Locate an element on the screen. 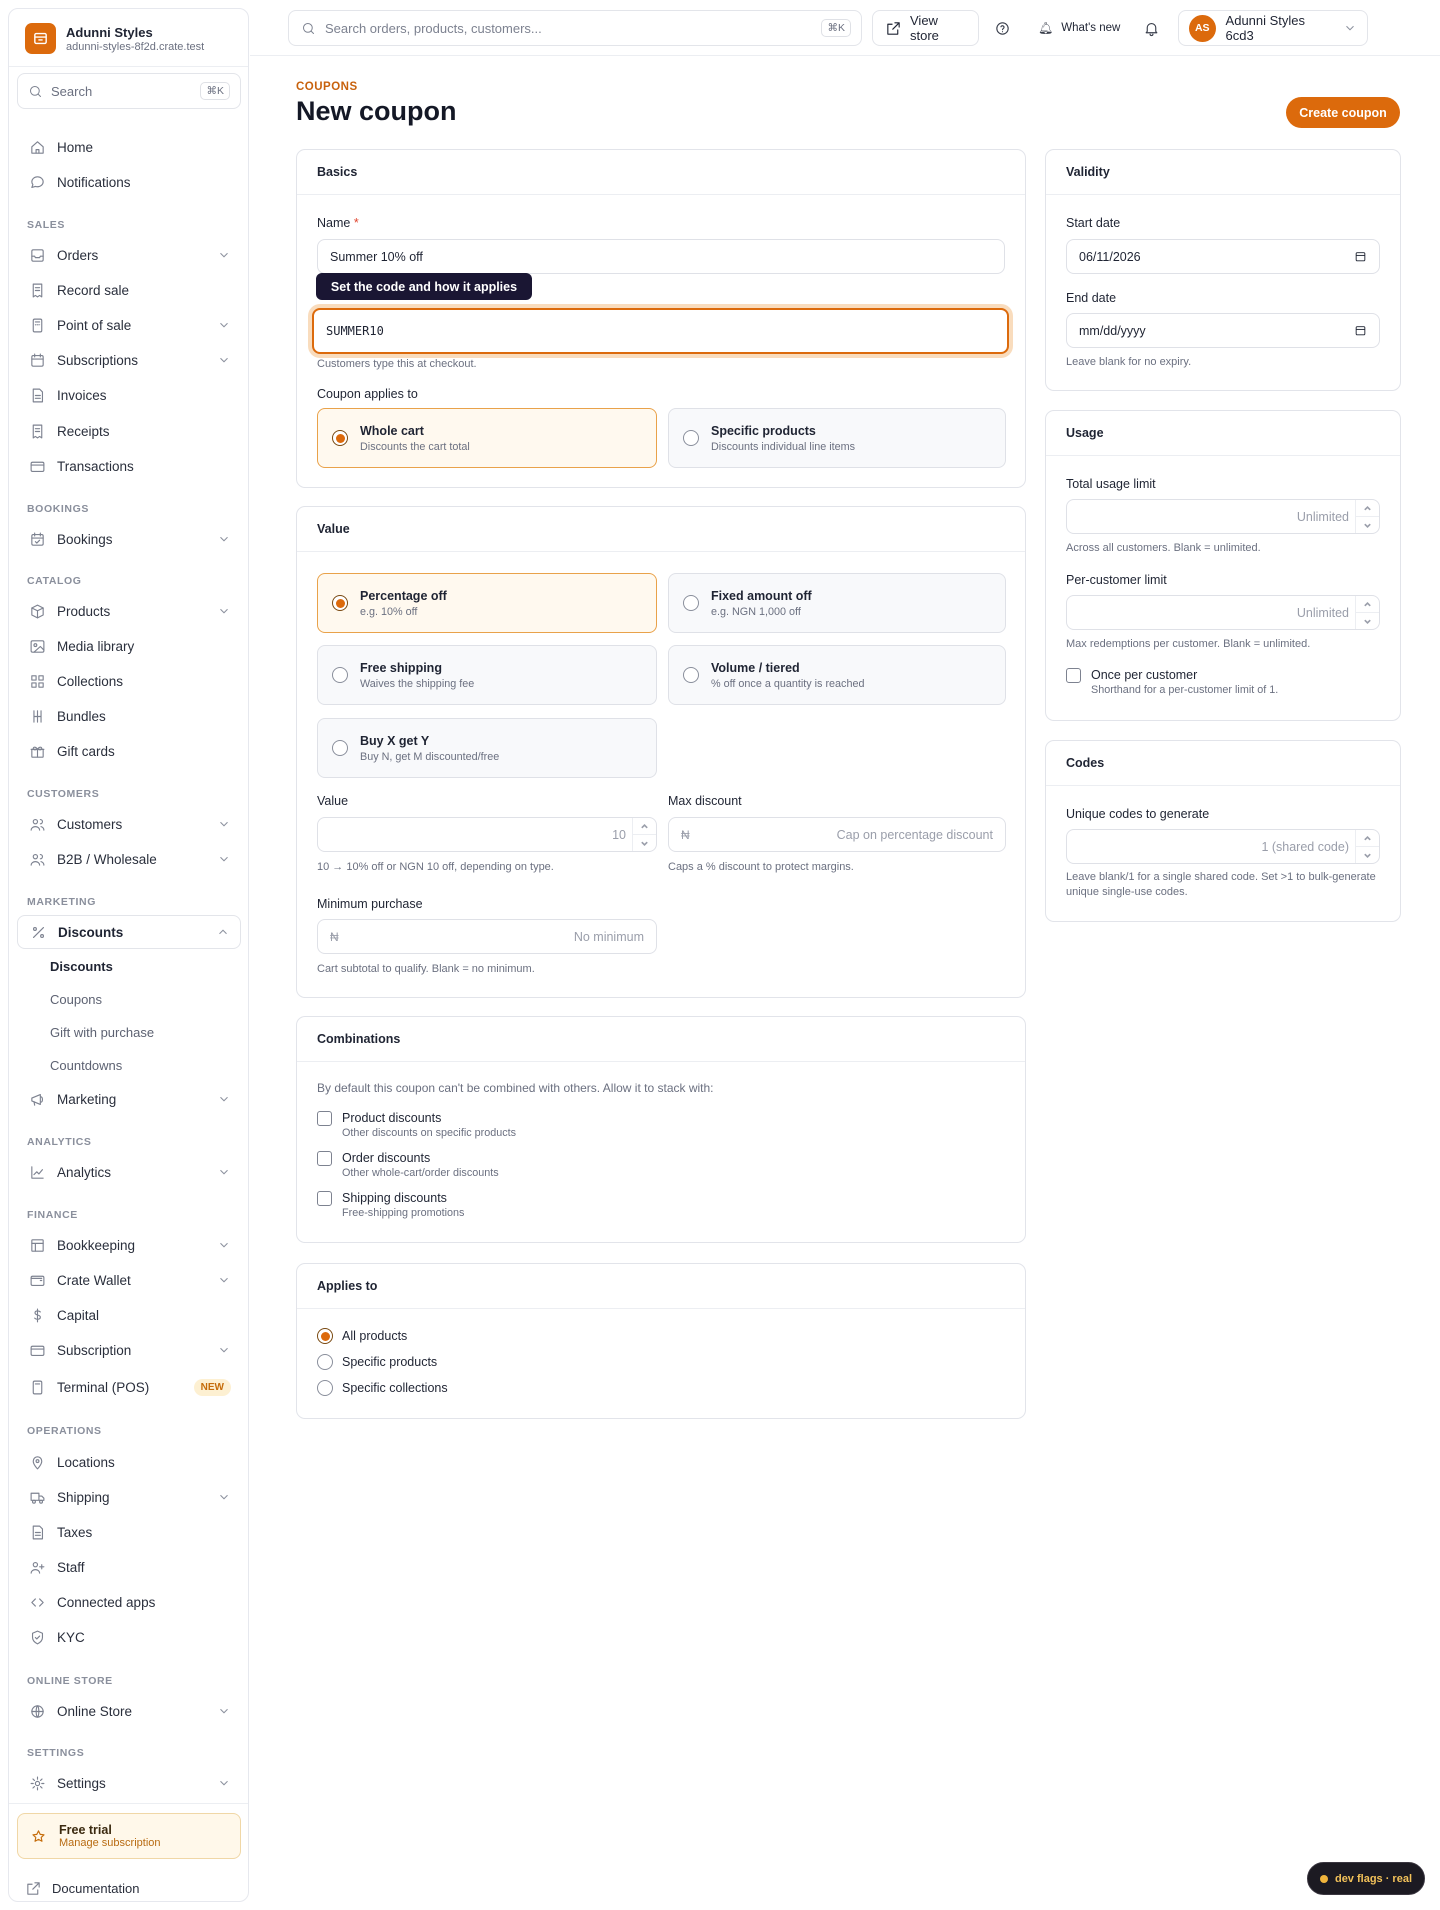 Image resolution: width=1440 pixels, height=1910 pixels. account-menu: AS Adunni Styles 6cd3 is located at coordinates (1273, 28).